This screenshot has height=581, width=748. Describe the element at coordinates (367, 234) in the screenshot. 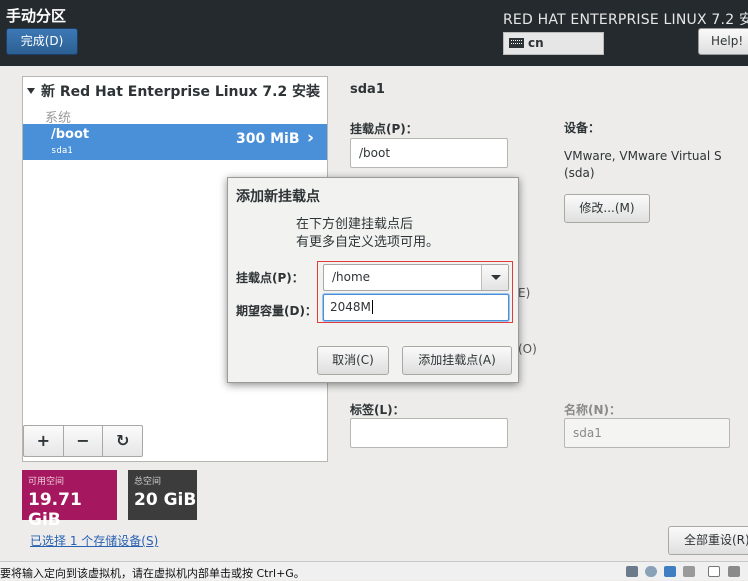

I see `dialog-description: 在下方创建挂载点后 有更多自定义选项可用。` at that location.